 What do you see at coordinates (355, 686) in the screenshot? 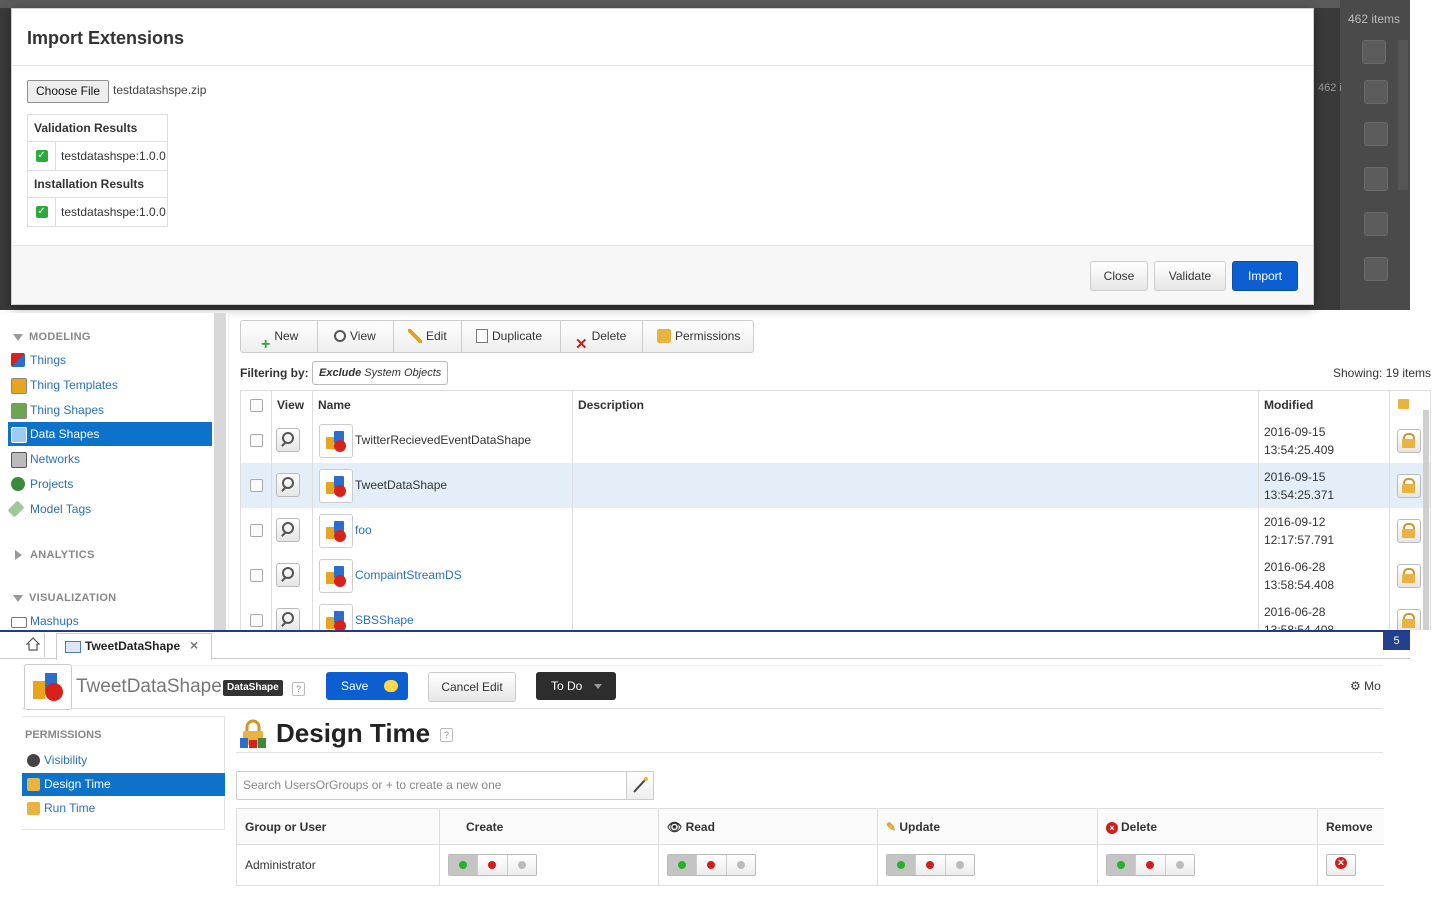
I see `button-label: Save` at bounding box center [355, 686].